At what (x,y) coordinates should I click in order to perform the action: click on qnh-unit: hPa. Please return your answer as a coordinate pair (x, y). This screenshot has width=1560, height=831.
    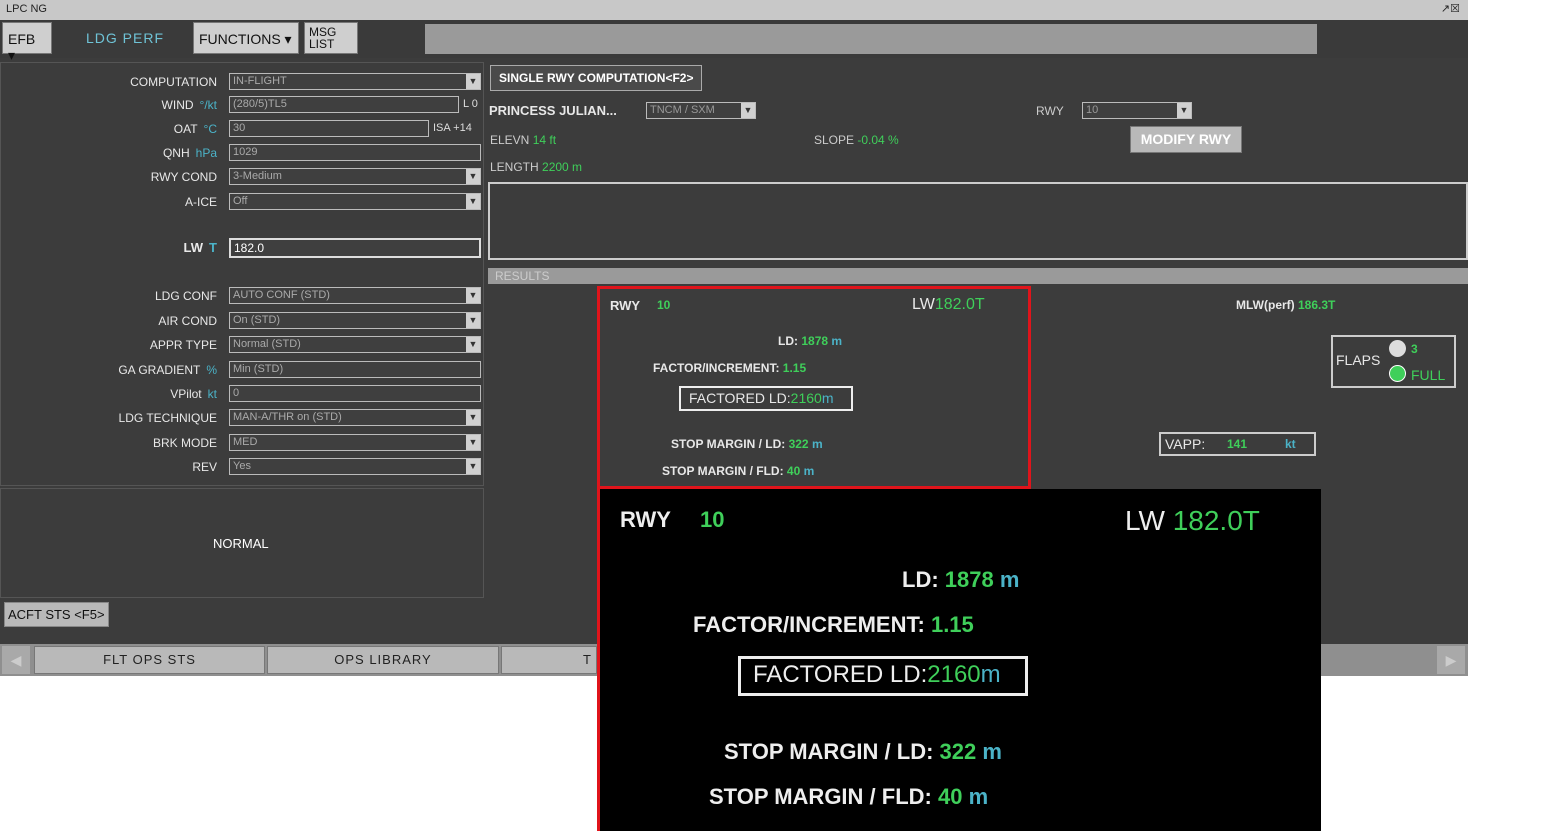
    Looking at the image, I should click on (206, 153).